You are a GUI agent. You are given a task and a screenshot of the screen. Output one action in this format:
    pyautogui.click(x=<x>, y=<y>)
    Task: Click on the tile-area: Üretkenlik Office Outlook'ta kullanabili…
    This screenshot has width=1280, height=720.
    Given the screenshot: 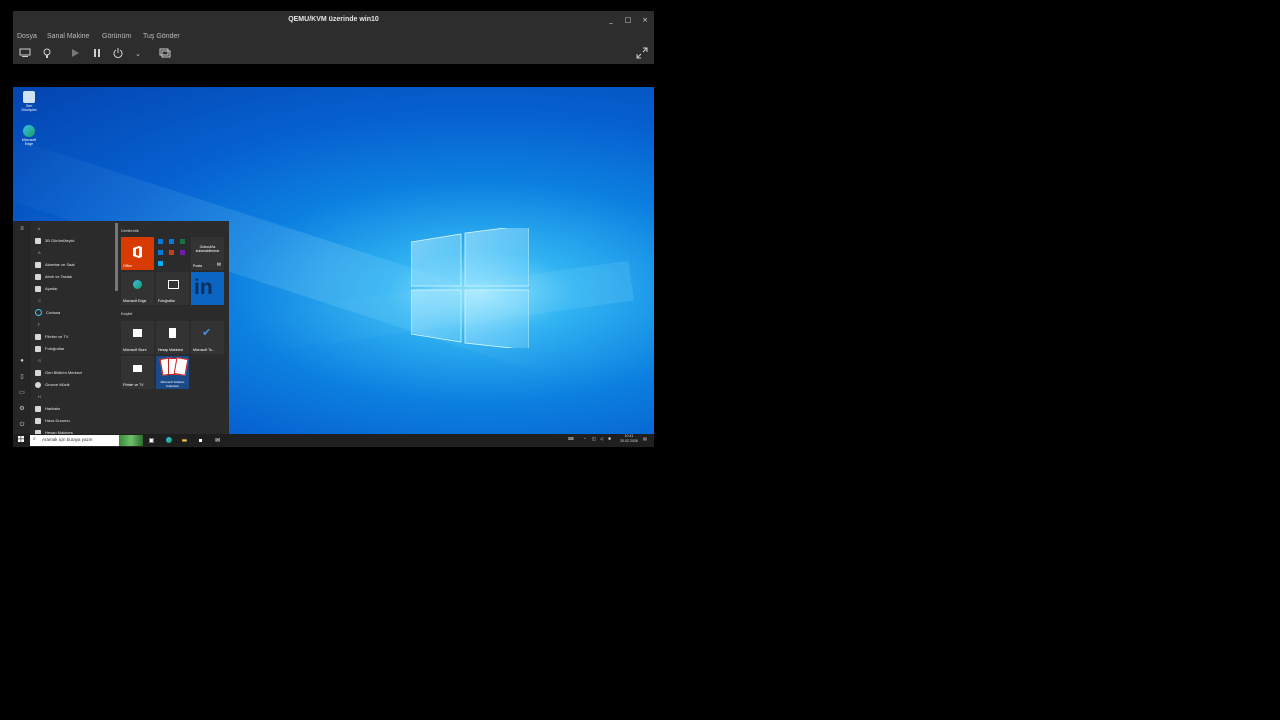 What is the action you would take?
    pyautogui.click(x=174, y=330)
    